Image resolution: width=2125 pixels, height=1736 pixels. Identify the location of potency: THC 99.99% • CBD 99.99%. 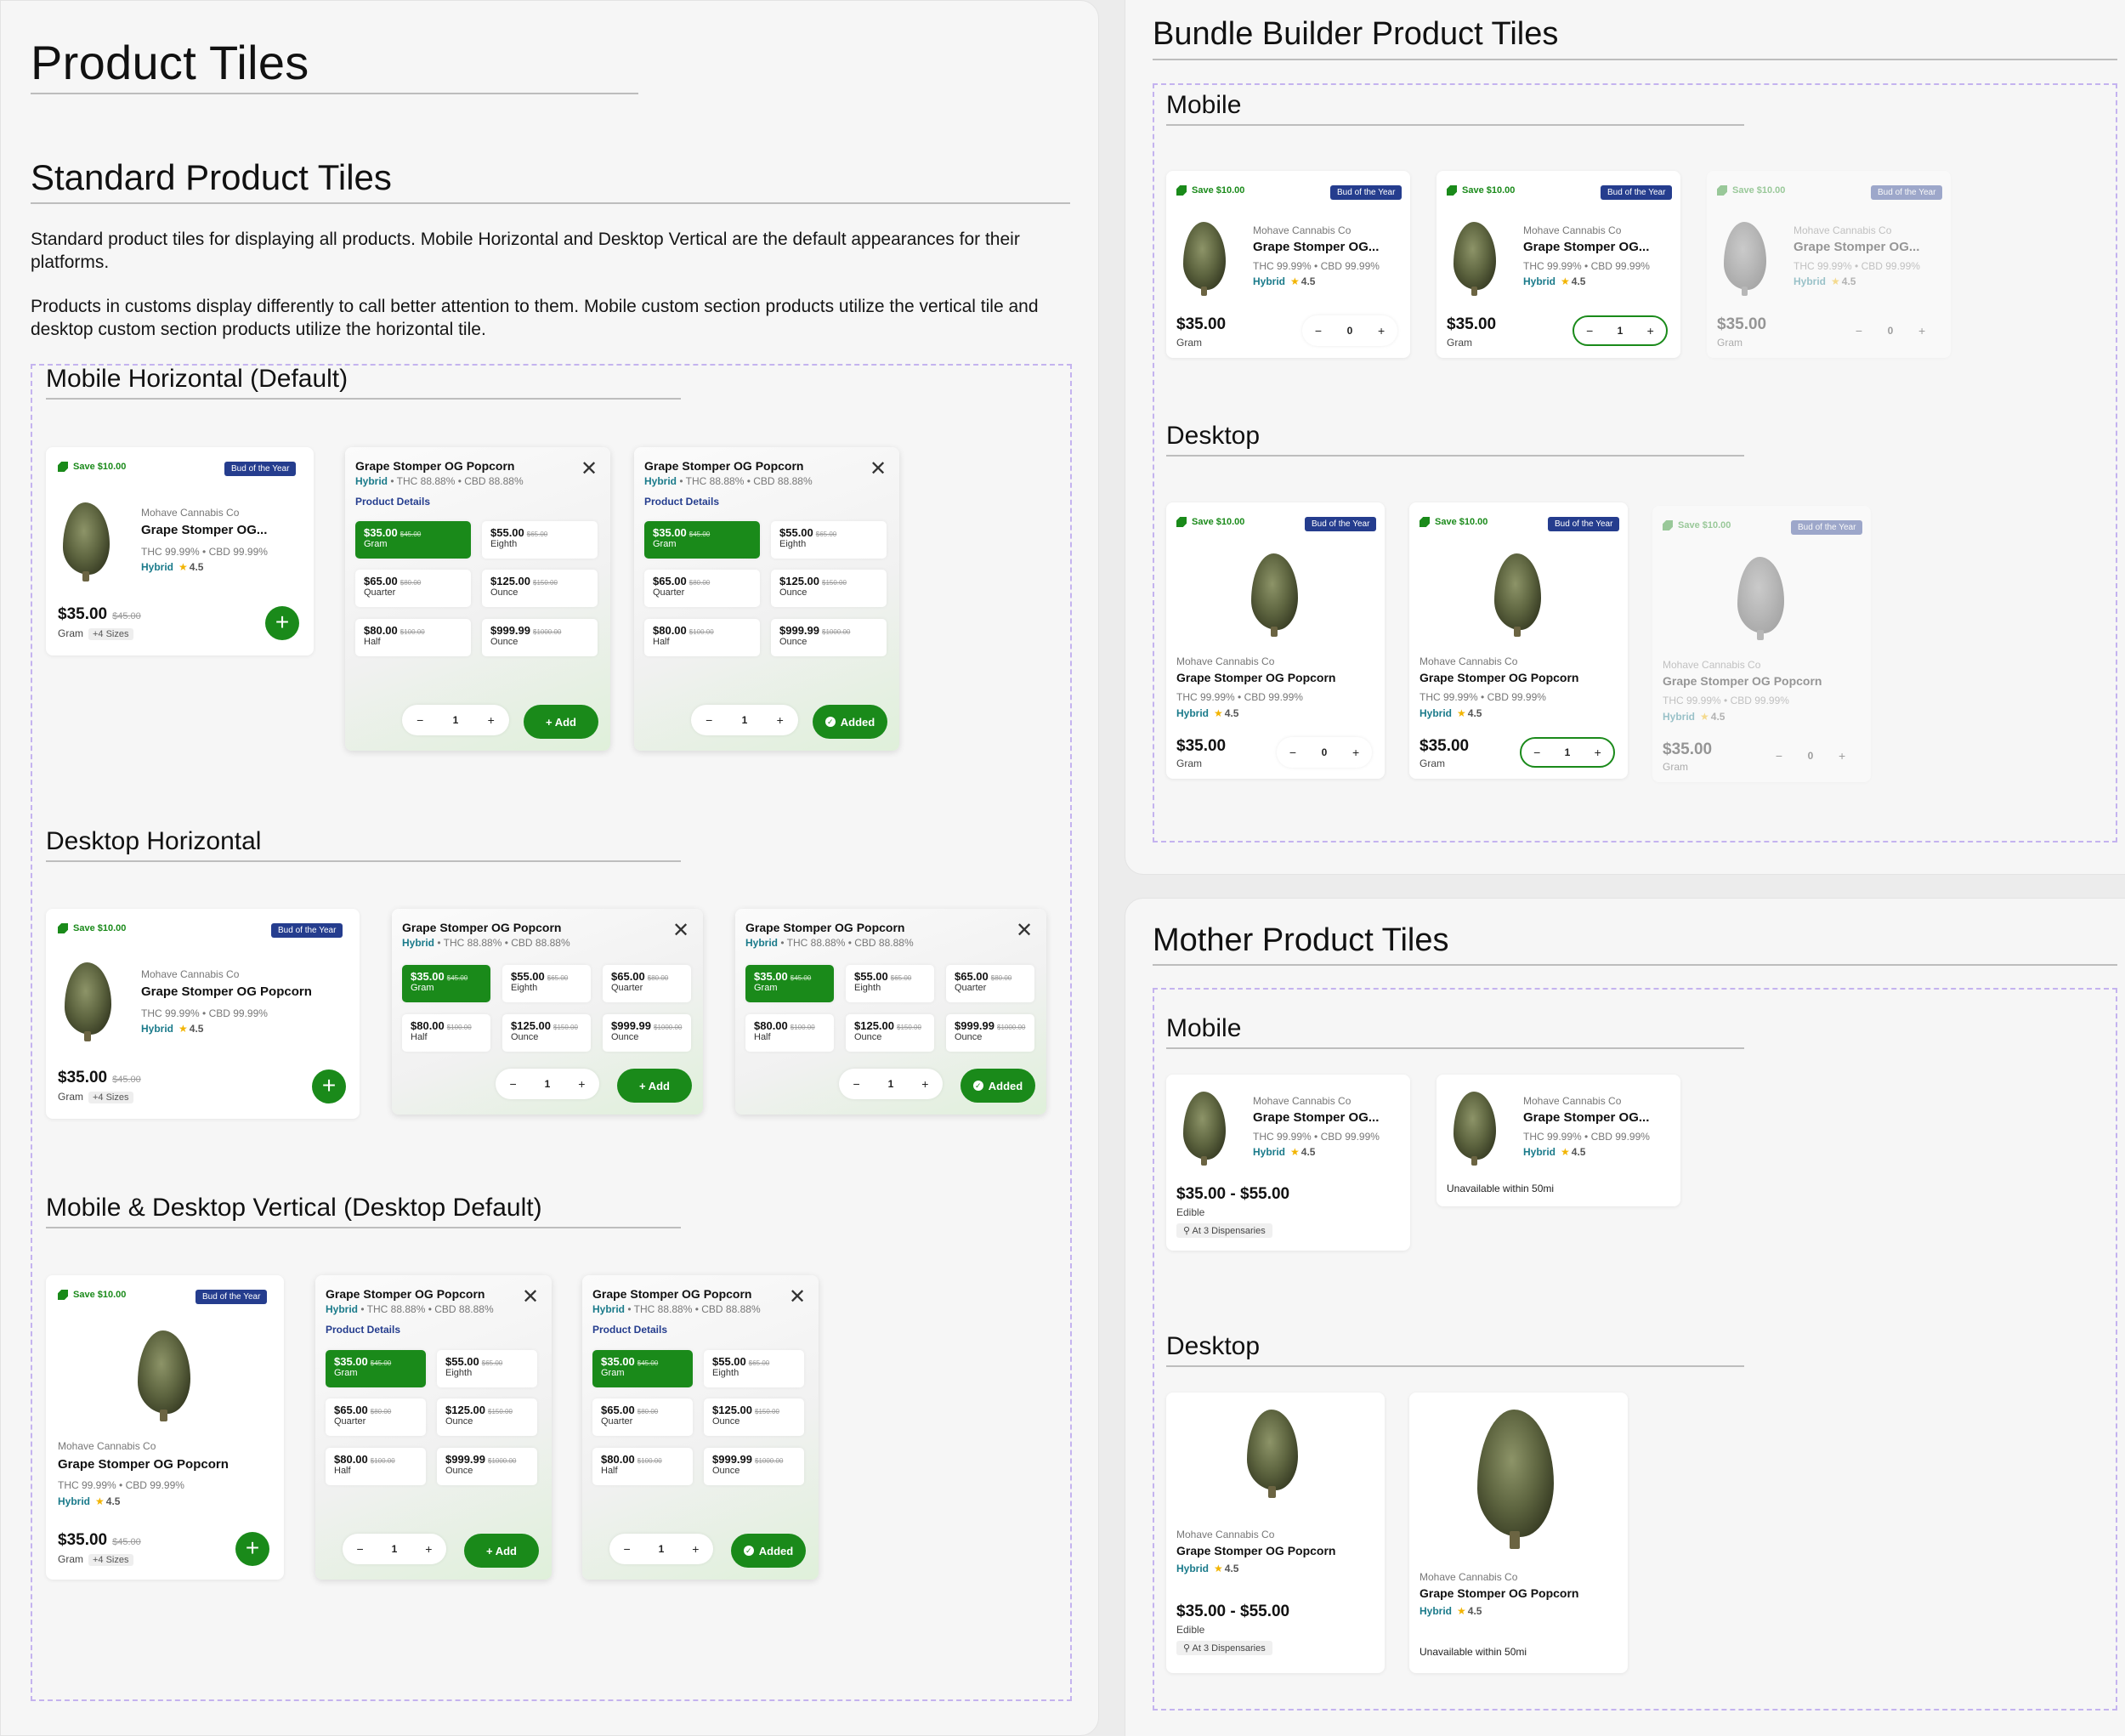
(1726, 701).